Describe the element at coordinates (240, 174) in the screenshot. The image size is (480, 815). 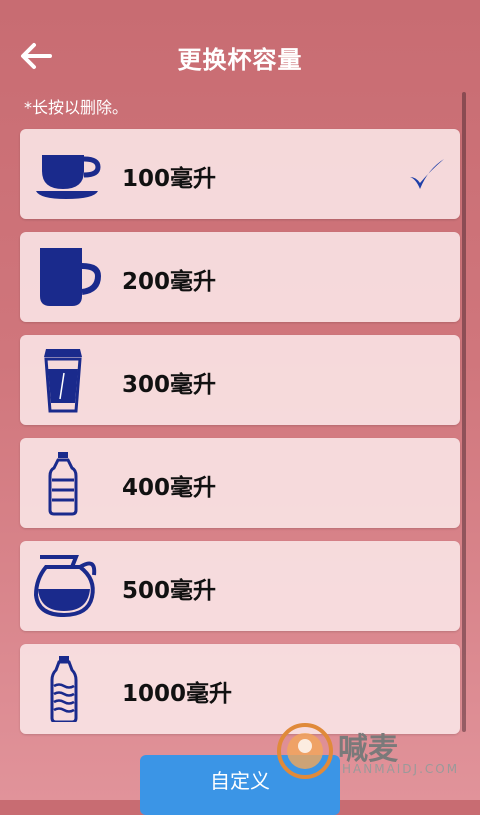
I see `cup-size-item-100: 100毫升` at that location.